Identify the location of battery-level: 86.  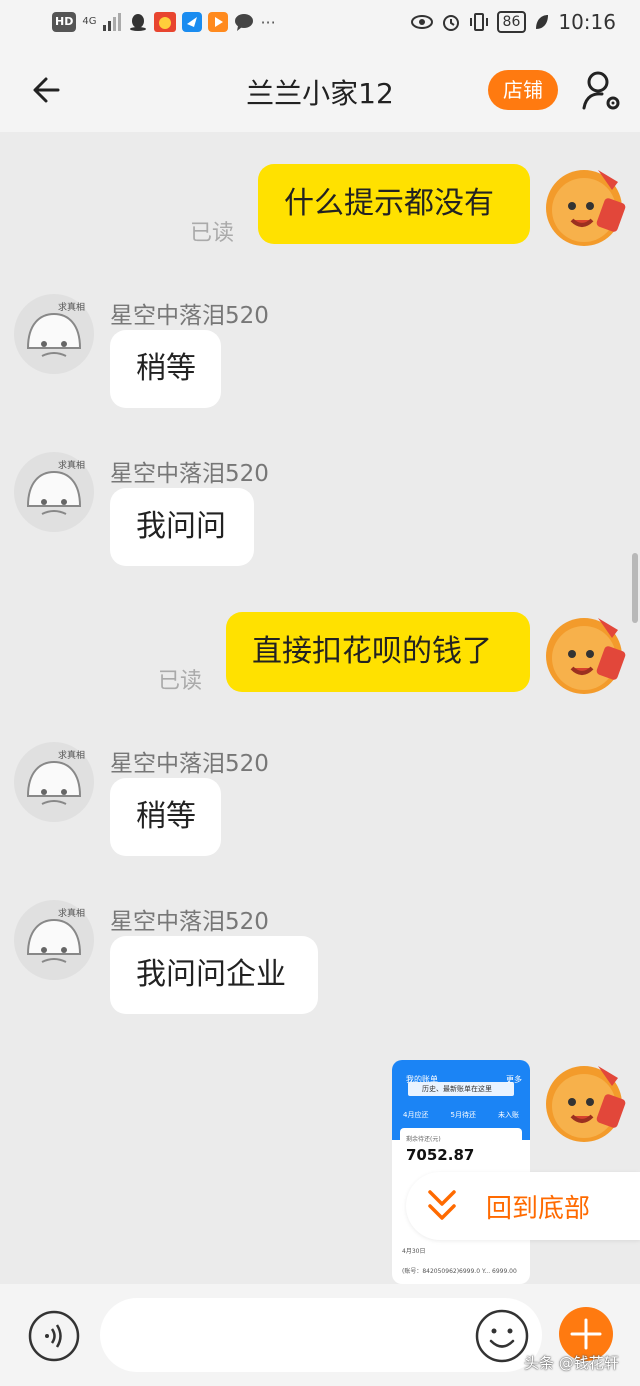
(511, 22).